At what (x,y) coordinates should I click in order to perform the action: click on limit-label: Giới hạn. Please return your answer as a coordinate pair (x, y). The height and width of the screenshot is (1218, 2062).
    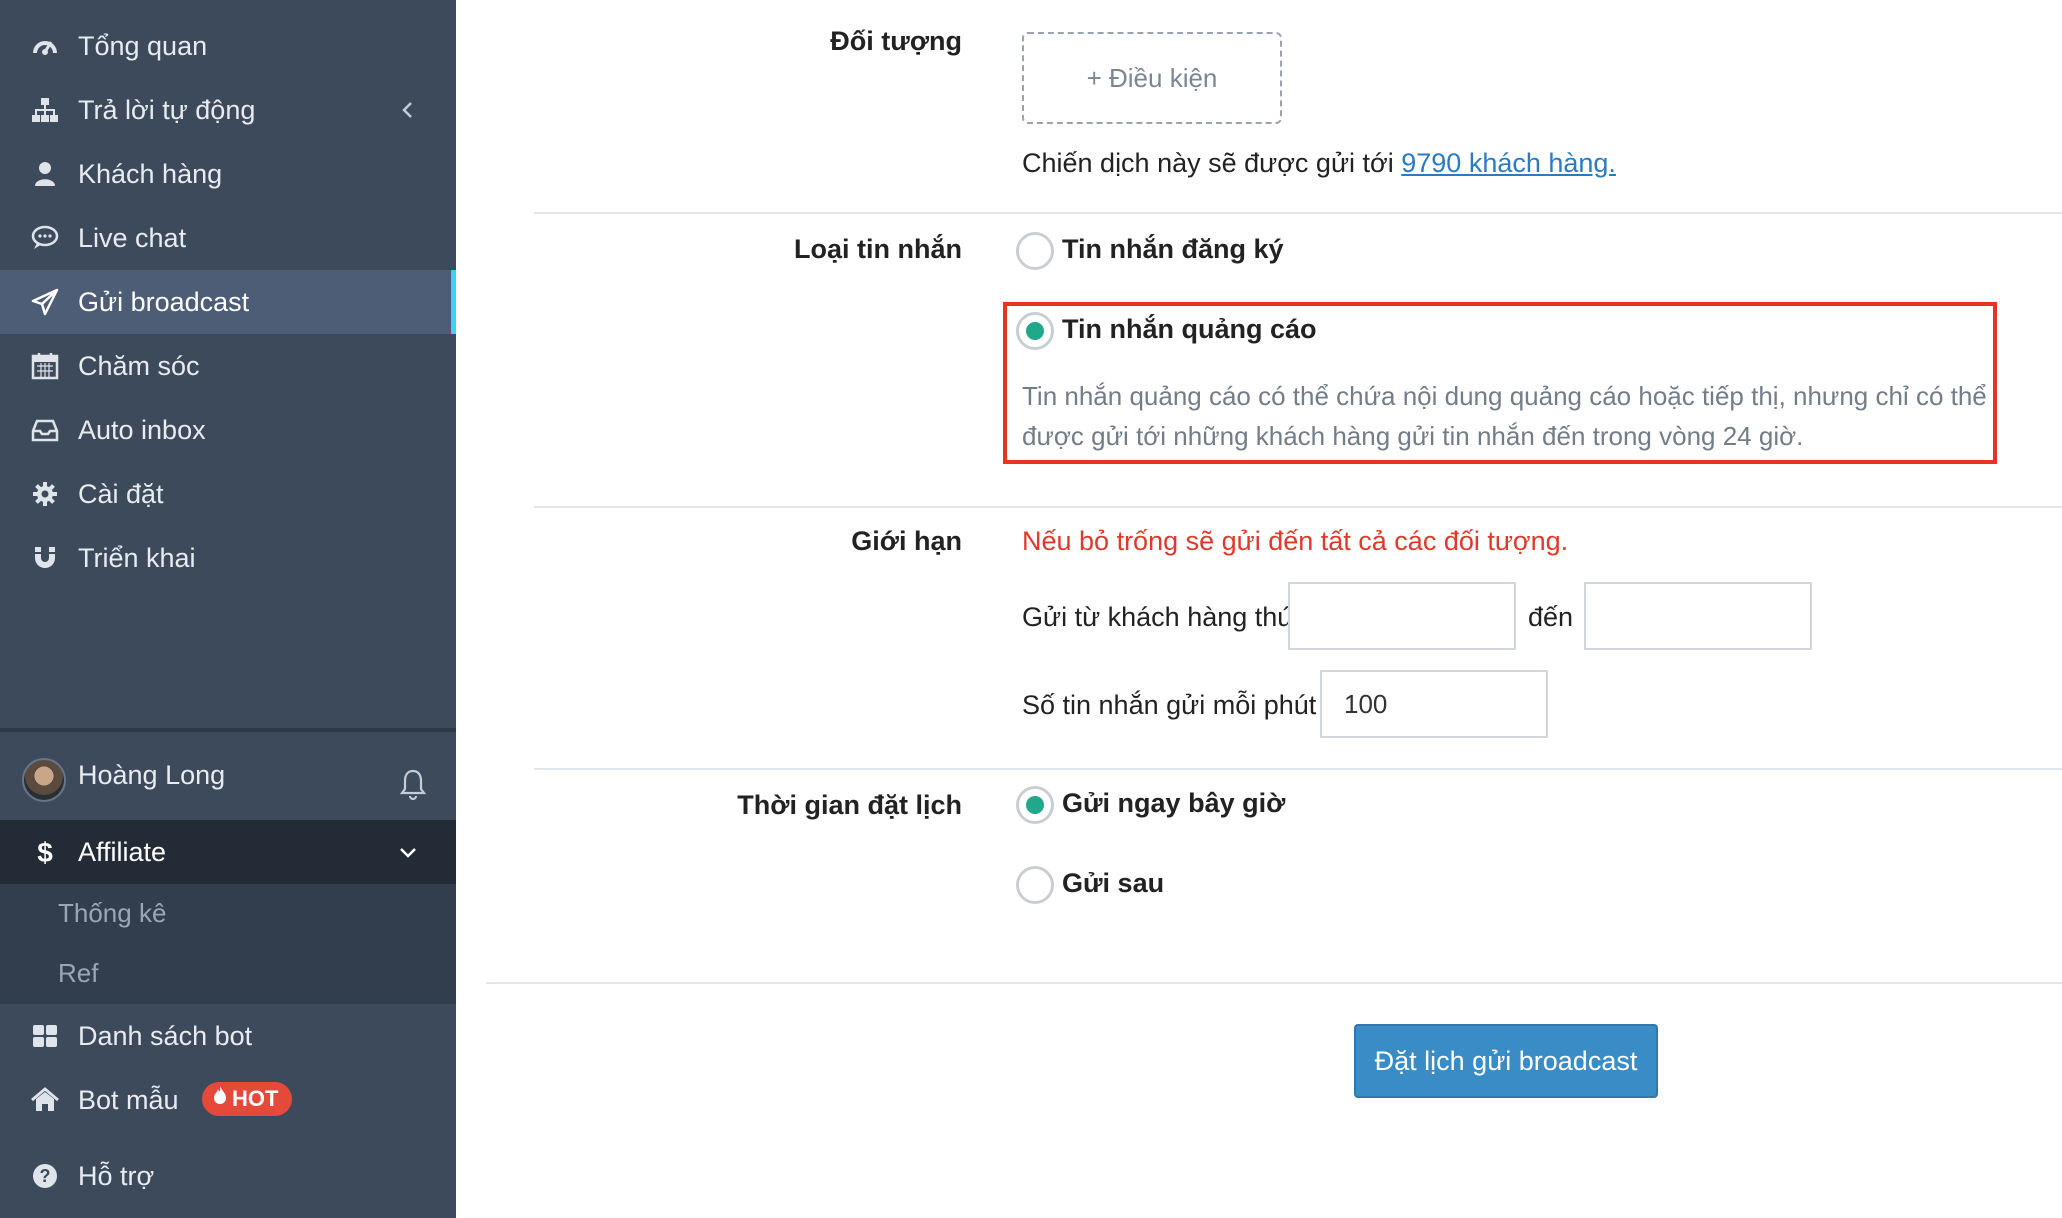
    Looking at the image, I should click on (906, 541).